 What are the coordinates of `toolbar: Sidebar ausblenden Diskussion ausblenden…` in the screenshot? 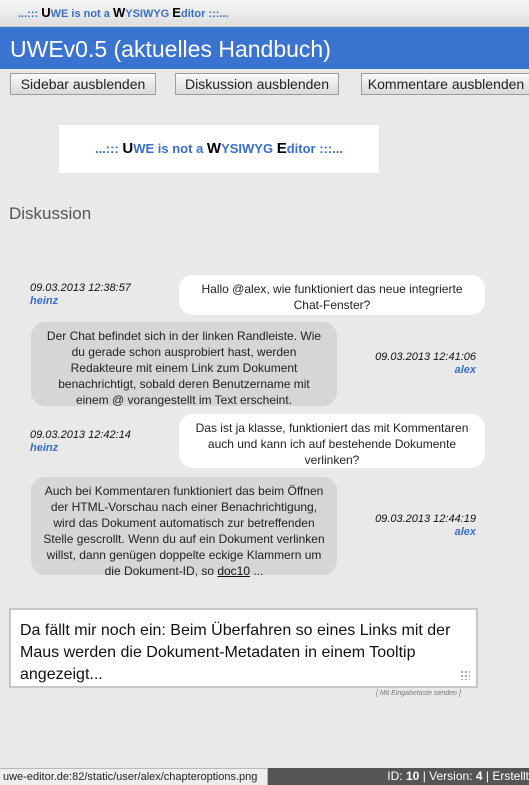 It's located at (264, 85).